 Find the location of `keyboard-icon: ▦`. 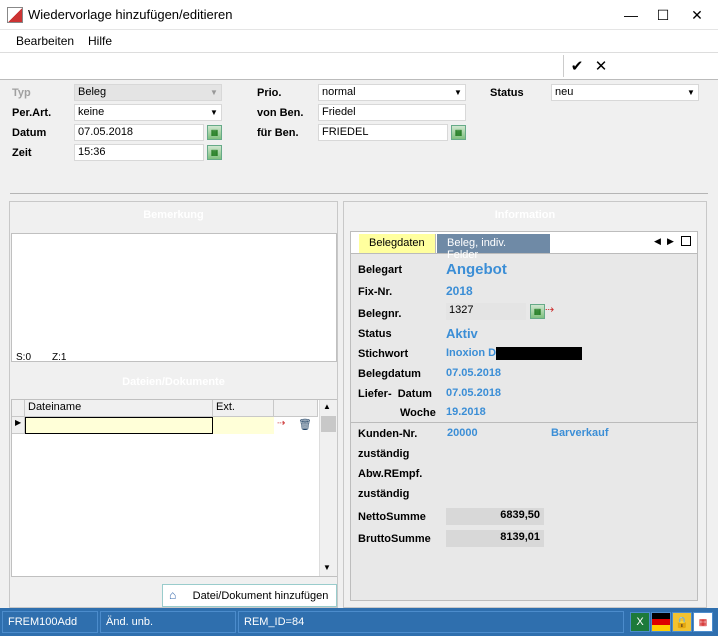

keyboard-icon: ▦ is located at coordinates (703, 622).